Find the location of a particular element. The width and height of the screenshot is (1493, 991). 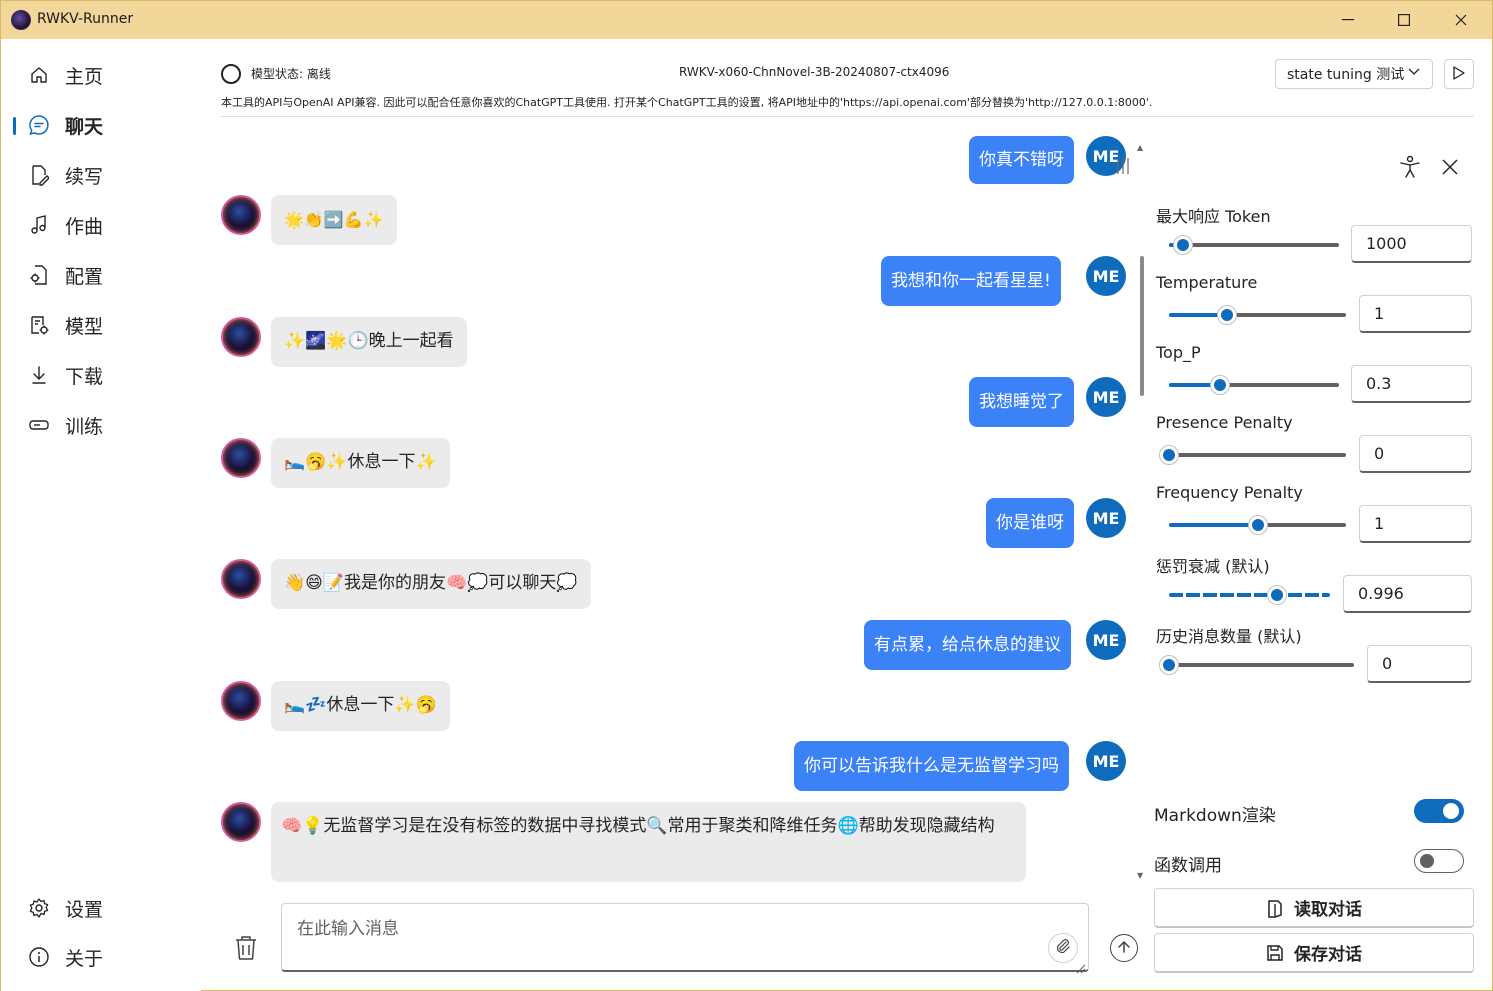

sidebar-item-config: 配置 is located at coordinates (103, 275).